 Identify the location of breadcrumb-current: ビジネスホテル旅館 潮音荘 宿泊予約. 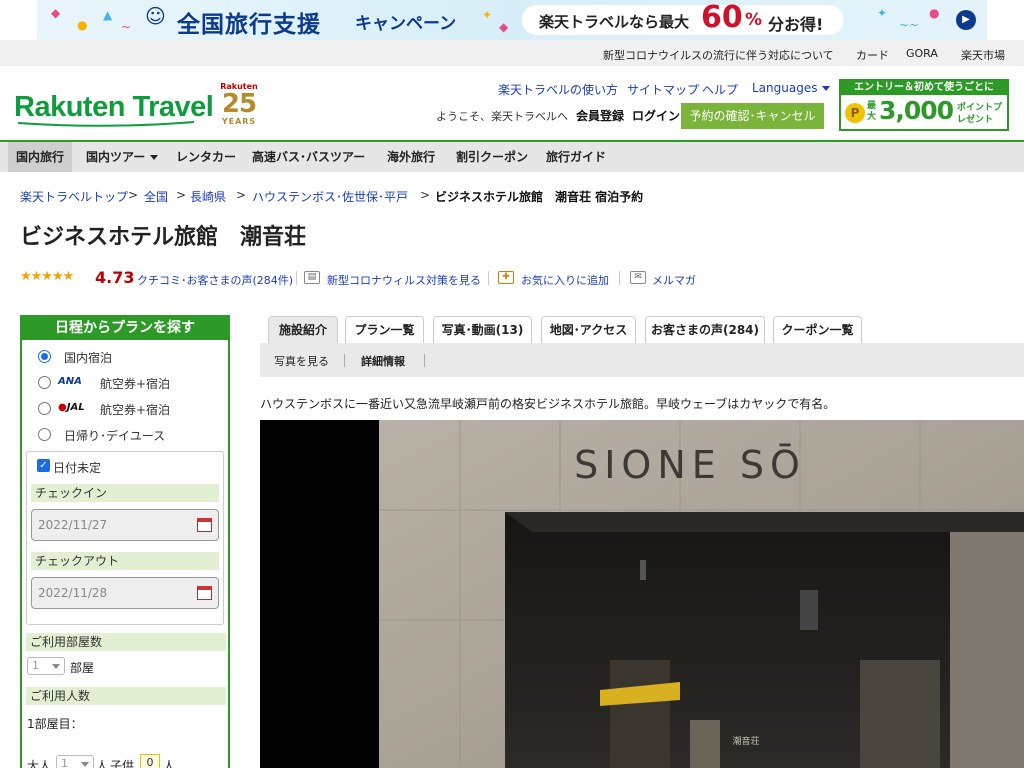
(539, 197).